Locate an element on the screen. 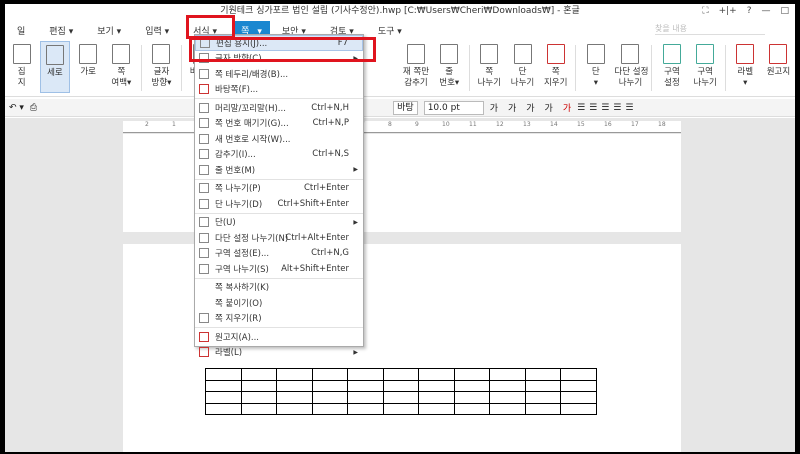  align-icons: ☰☰☰☰☰ is located at coordinates (607, 108).